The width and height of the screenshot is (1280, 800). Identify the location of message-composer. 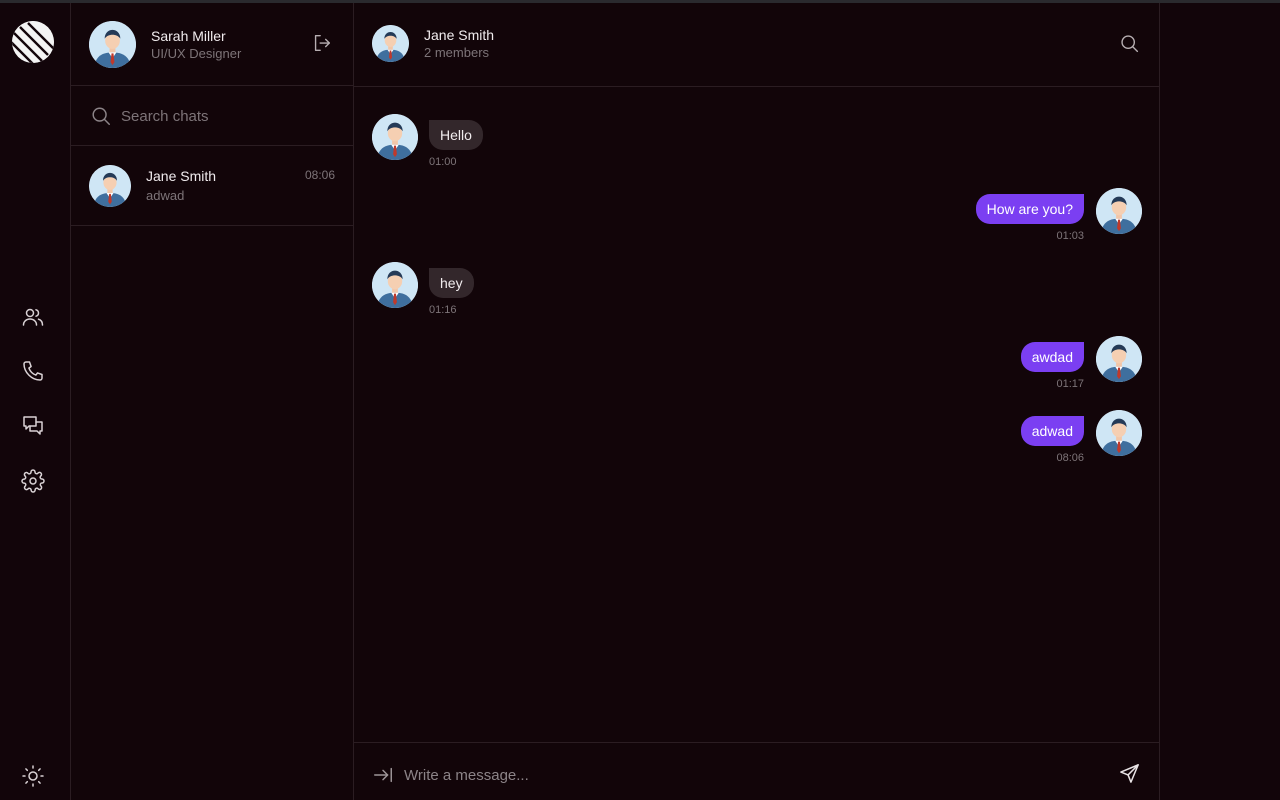
(757, 771).